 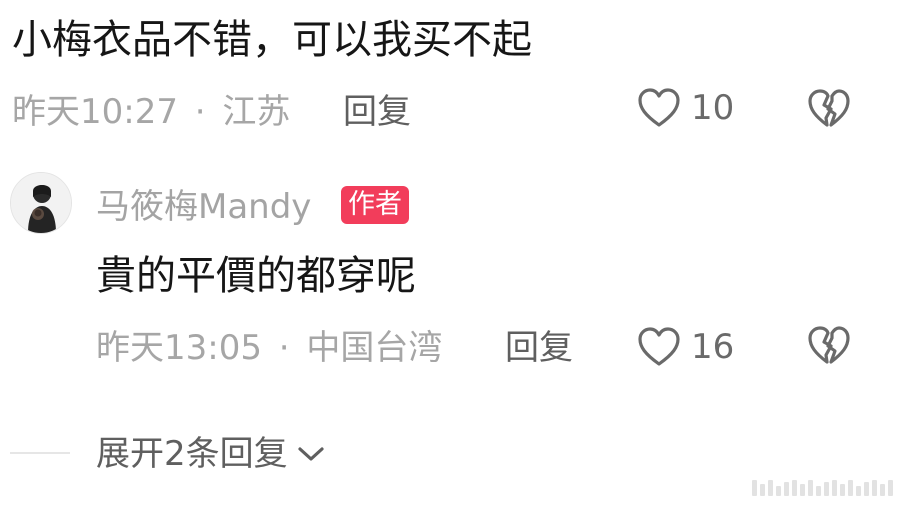 What do you see at coordinates (272, 40) in the screenshot?
I see `comment-text: 小梅衣品不错，可以我买不起` at bounding box center [272, 40].